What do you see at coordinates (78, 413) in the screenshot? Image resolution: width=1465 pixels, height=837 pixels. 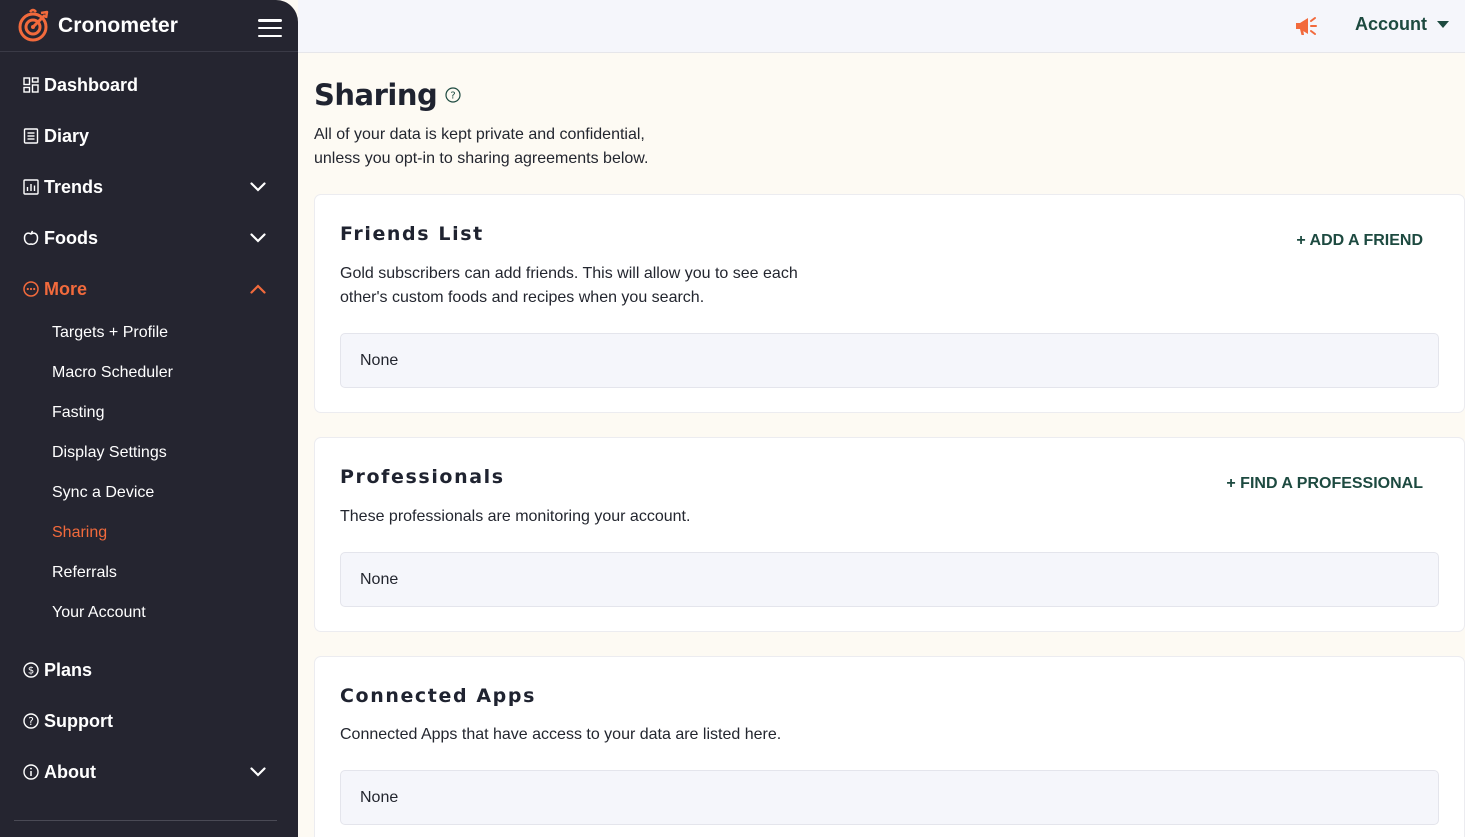 I see `submenu-item-fasting: Fasting` at bounding box center [78, 413].